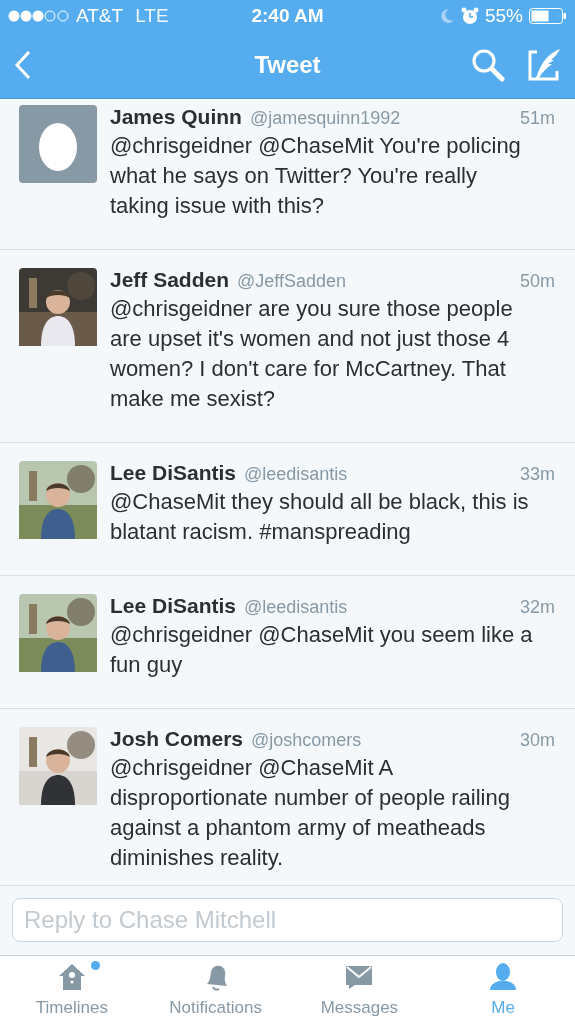 This screenshot has height=1024, width=575. Describe the element at coordinates (58, 144) in the screenshot. I see `default-avatar` at that location.